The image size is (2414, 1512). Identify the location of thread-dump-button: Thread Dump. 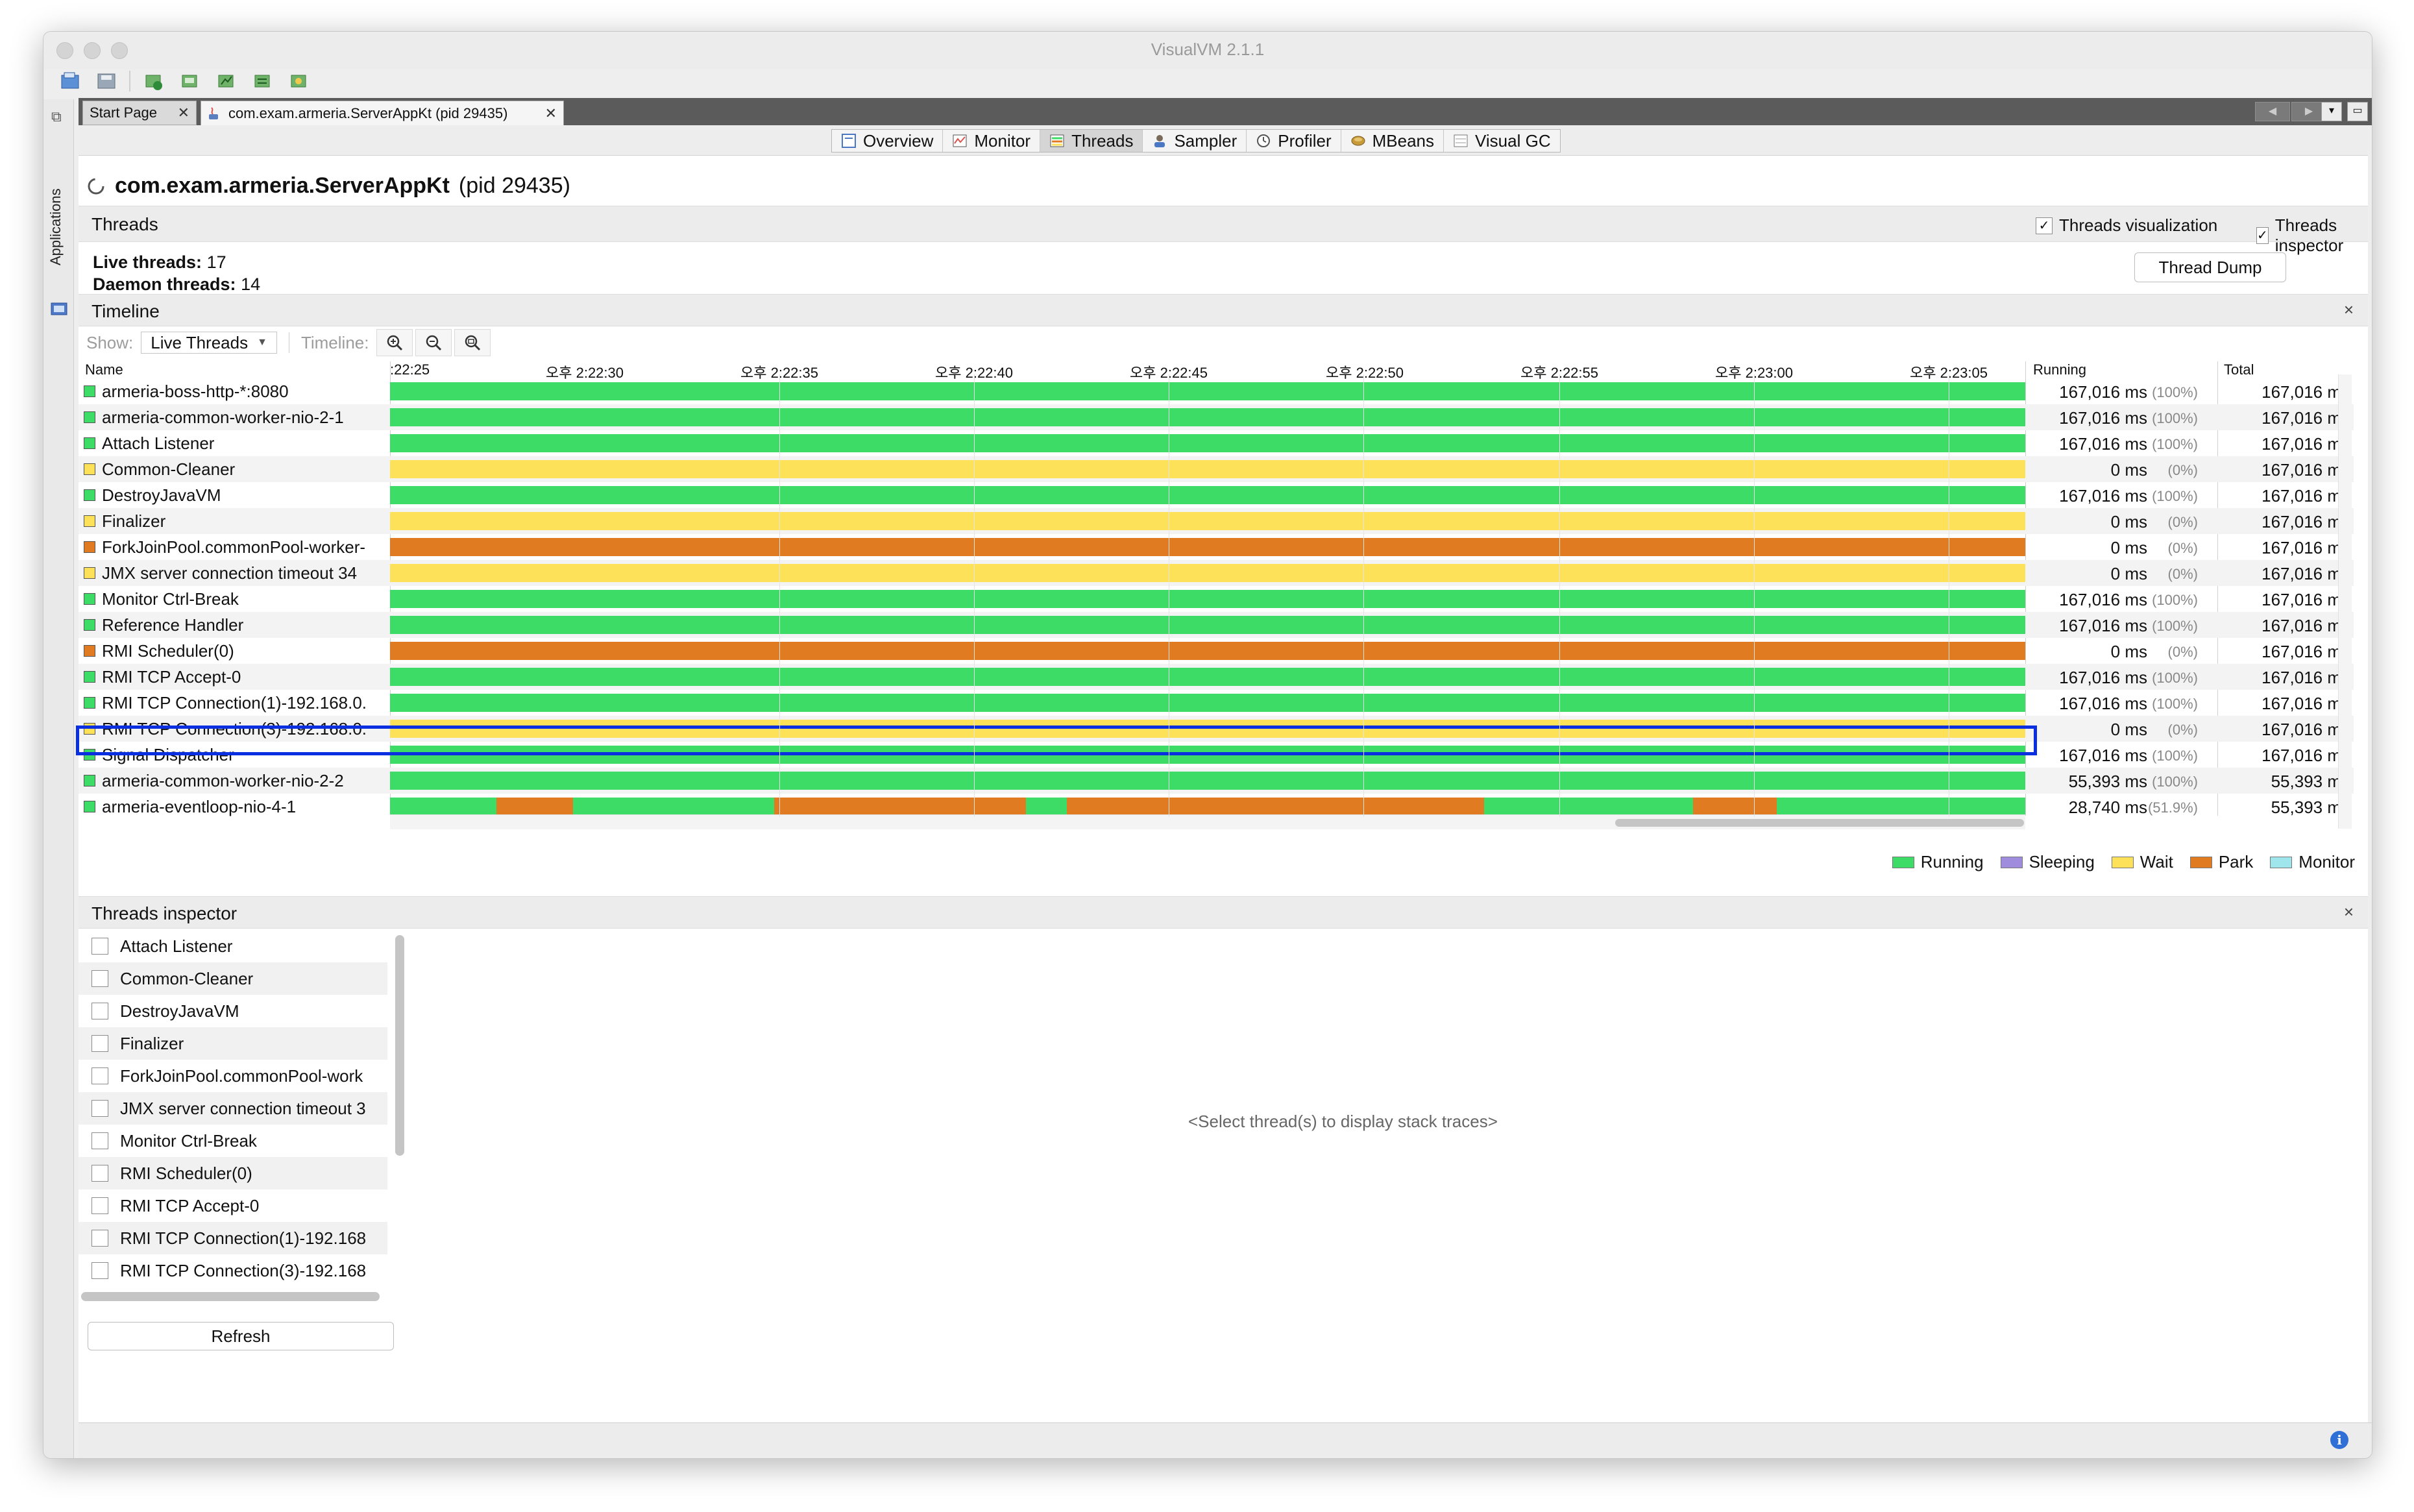
(2210, 267).